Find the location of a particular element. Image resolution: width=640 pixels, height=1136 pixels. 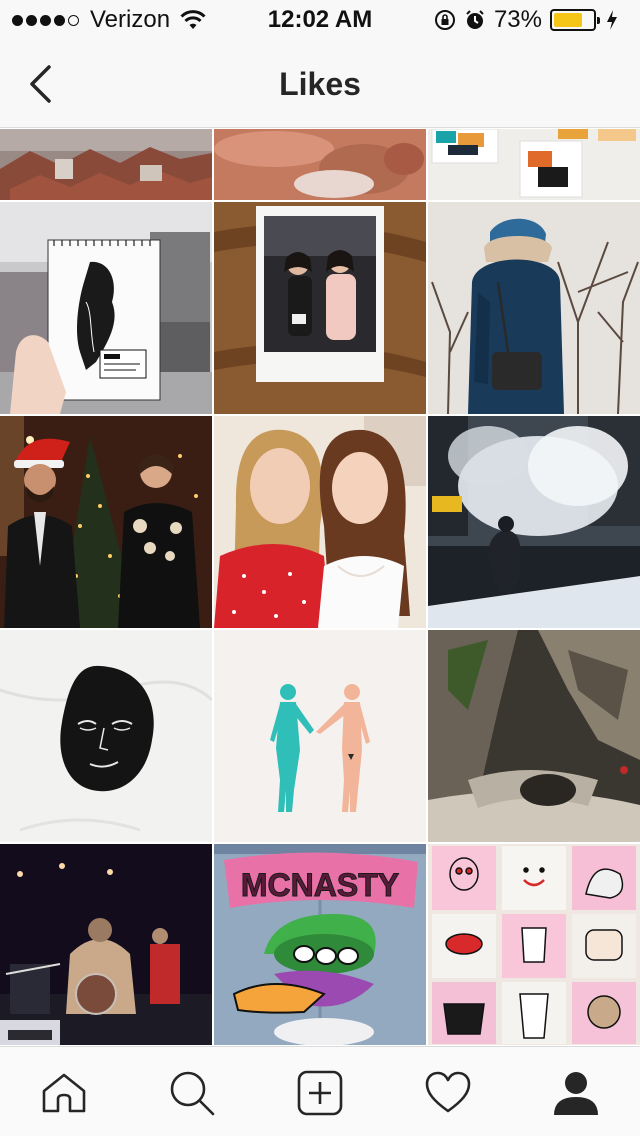

tab-bar is located at coordinates (320, 1091).